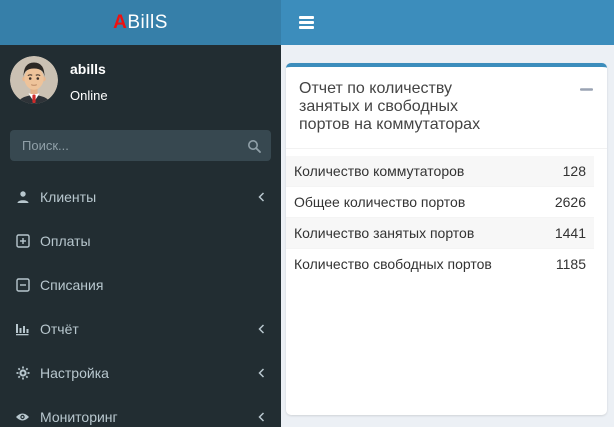  I want to click on search-input, so click(123, 145).